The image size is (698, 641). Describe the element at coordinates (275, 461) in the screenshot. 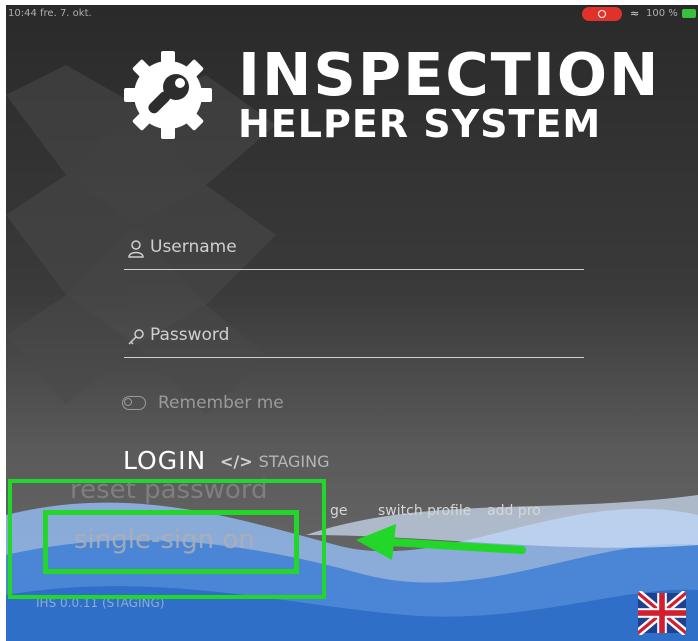

I see `staging-environment-label: </> STAGING` at that location.